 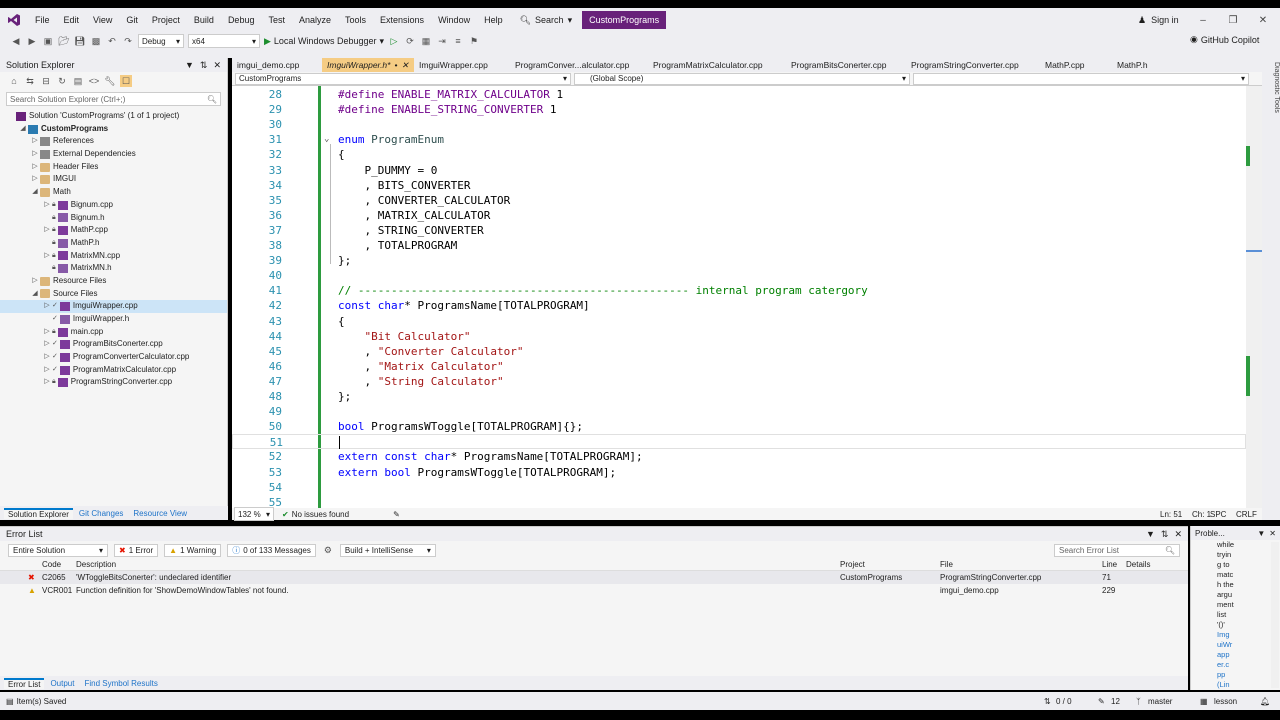 I want to click on code-line: 40, so click(x=739, y=275).